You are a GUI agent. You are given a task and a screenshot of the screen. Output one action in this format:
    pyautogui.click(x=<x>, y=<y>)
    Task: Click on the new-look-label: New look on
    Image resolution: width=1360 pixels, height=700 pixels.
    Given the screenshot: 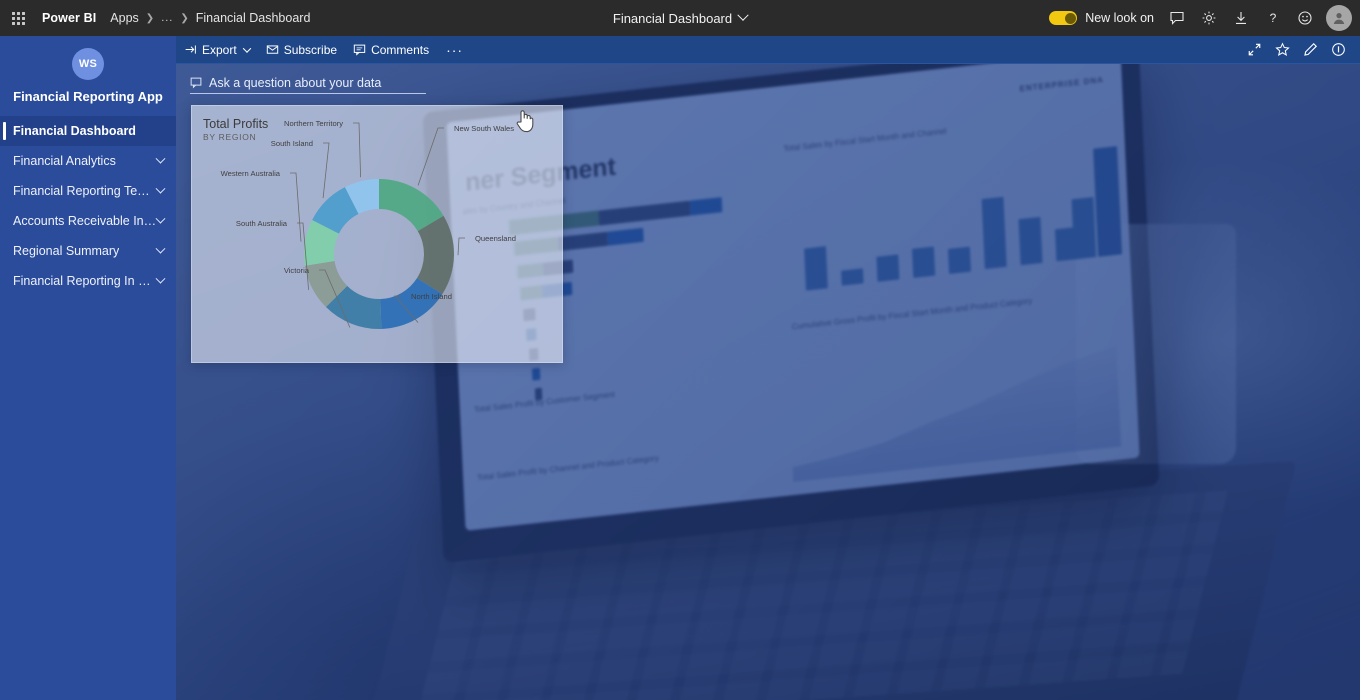 What is the action you would take?
    pyautogui.click(x=1119, y=18)
    